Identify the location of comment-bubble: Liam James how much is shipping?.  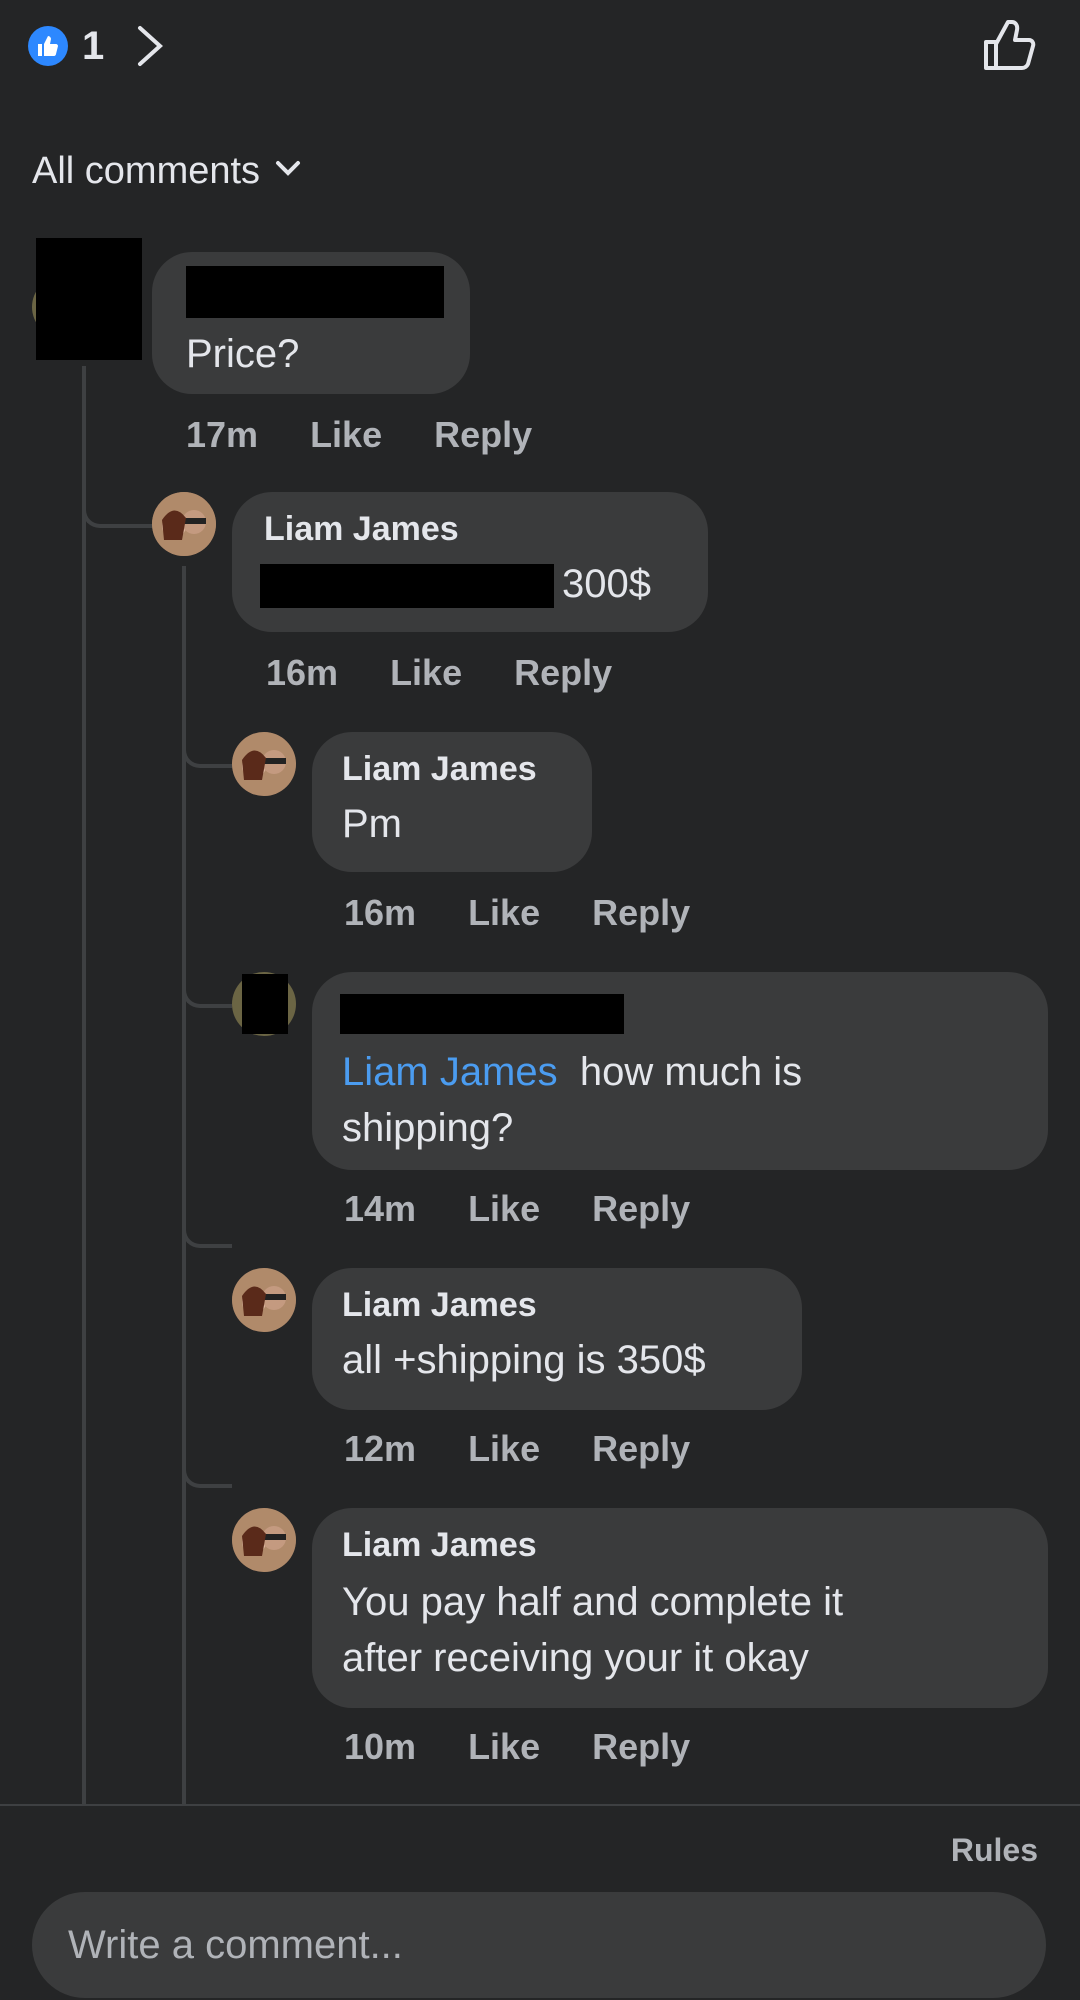
(680, 1071).